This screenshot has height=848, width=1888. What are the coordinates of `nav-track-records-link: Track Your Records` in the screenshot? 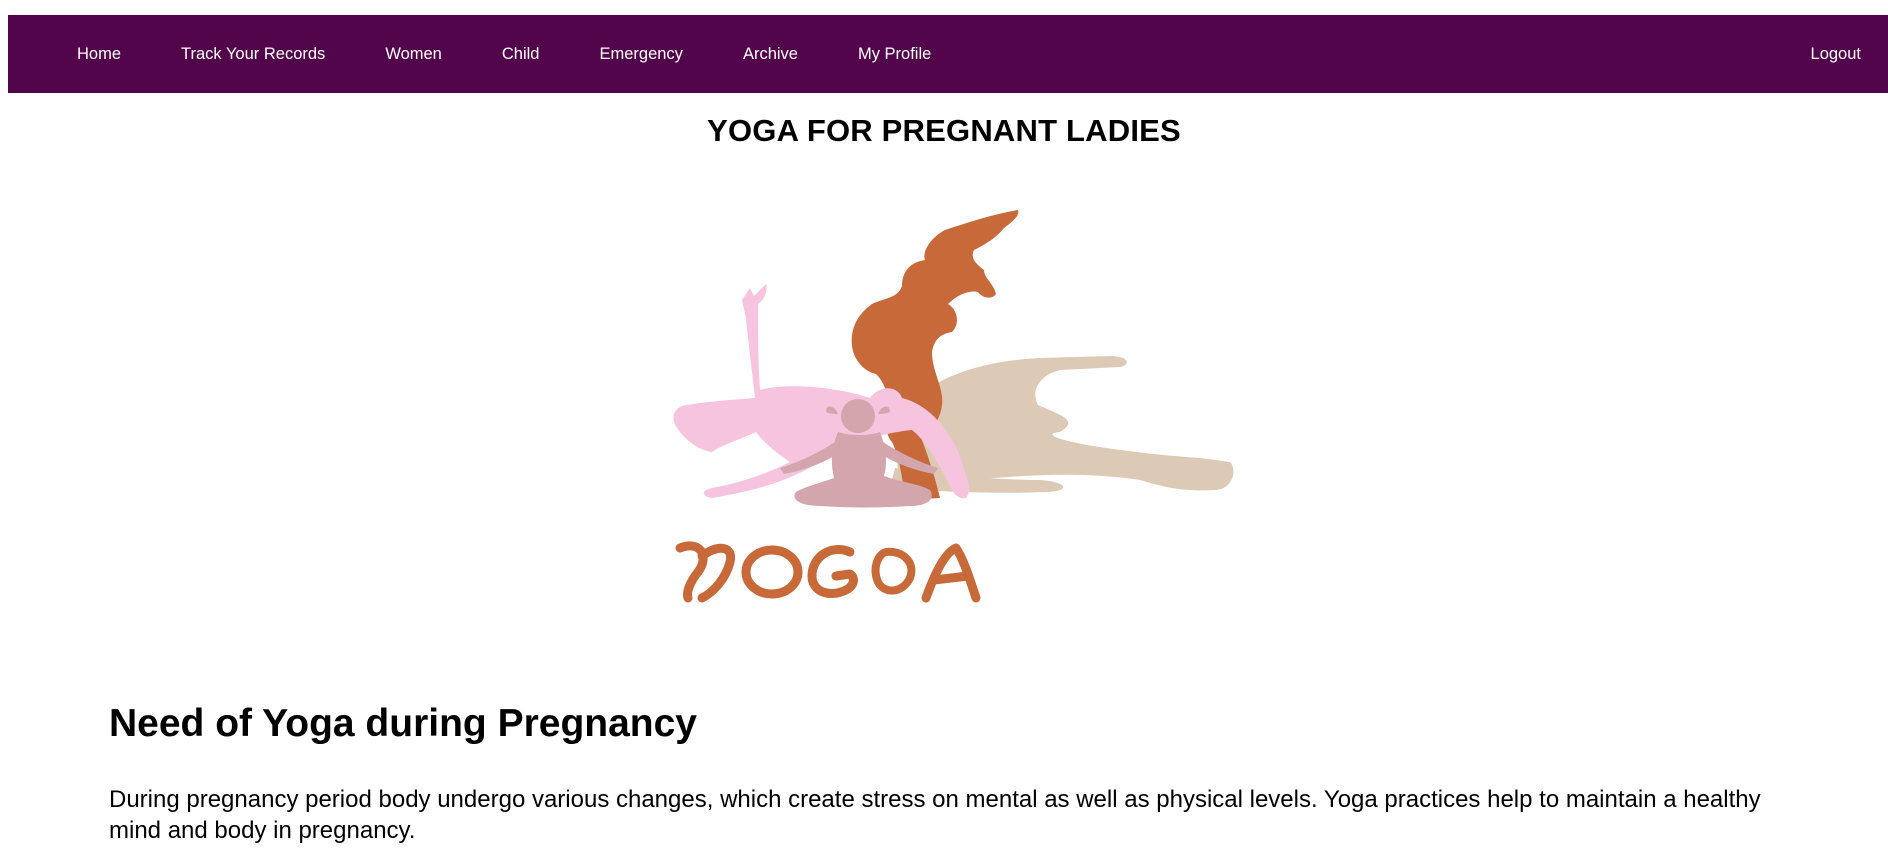 It's located at (253, 54).